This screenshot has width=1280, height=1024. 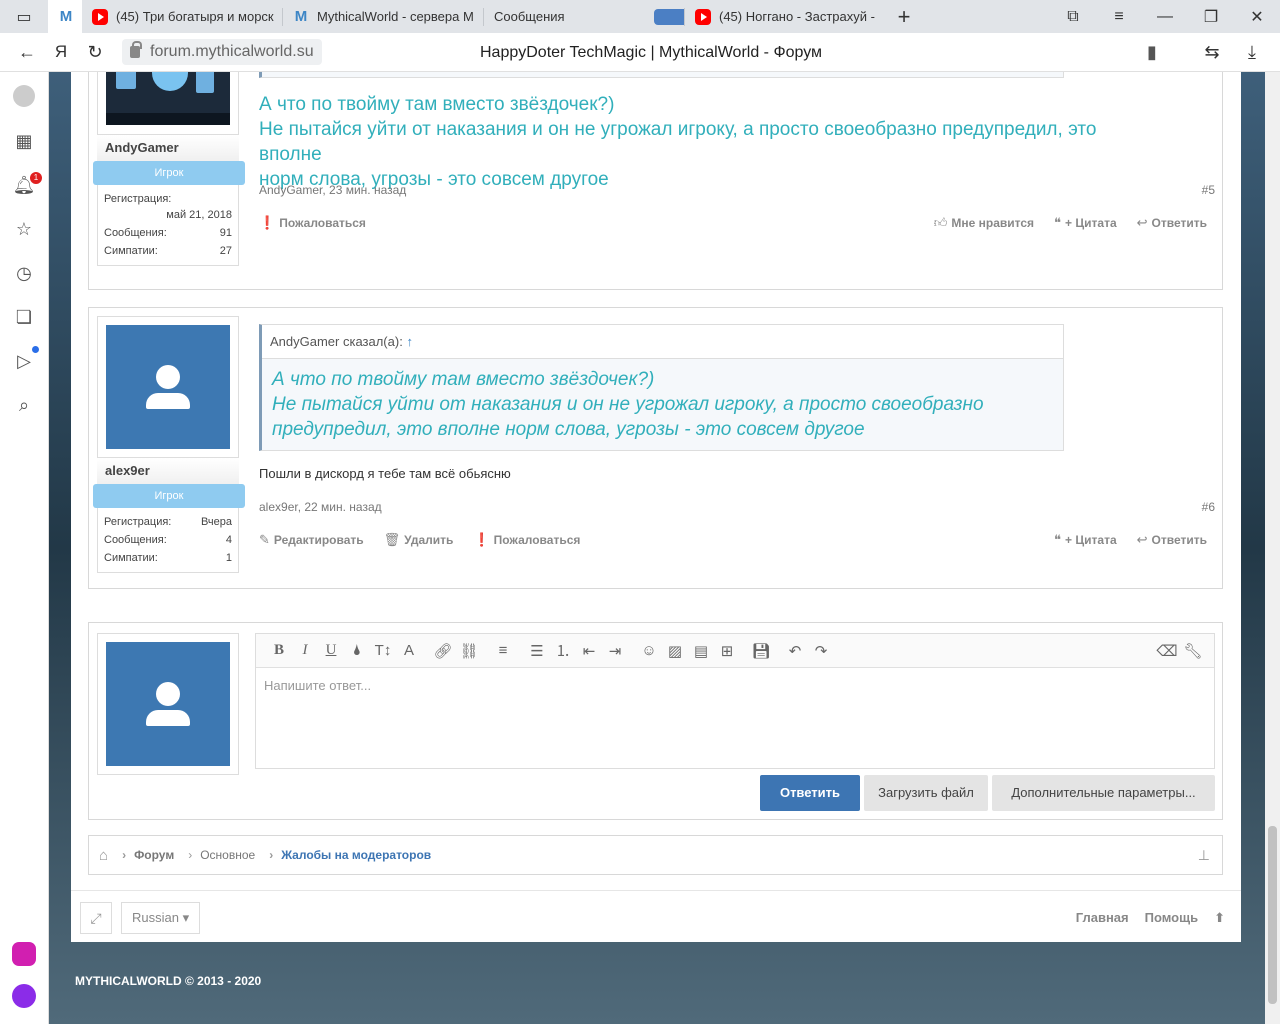 I want to click on messages-favicon-icon, so click(x=669, y=16).